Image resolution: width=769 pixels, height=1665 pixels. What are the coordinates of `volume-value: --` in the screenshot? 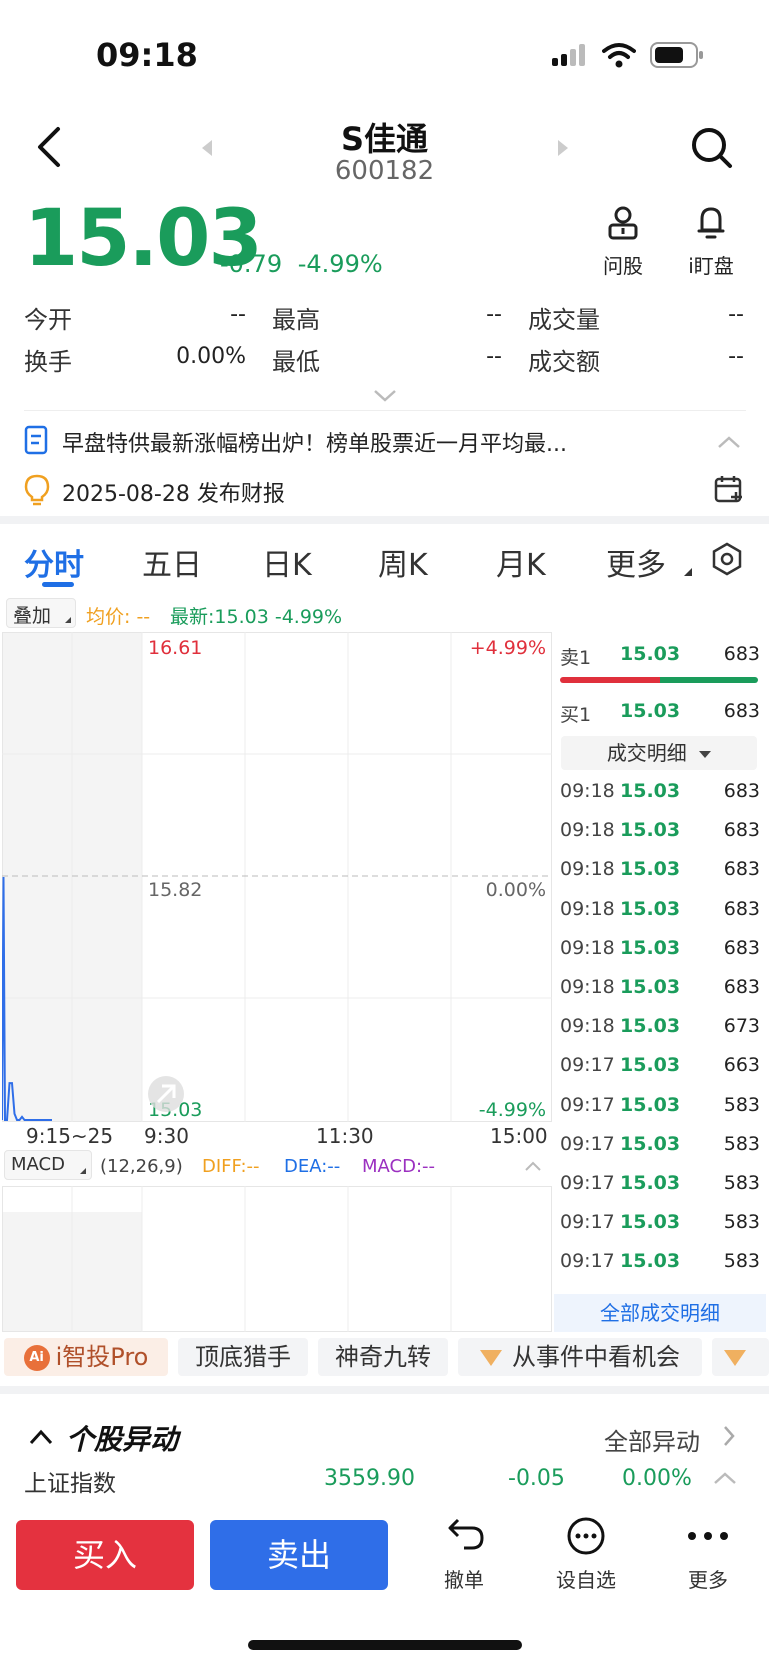 It's located at (736, 314).